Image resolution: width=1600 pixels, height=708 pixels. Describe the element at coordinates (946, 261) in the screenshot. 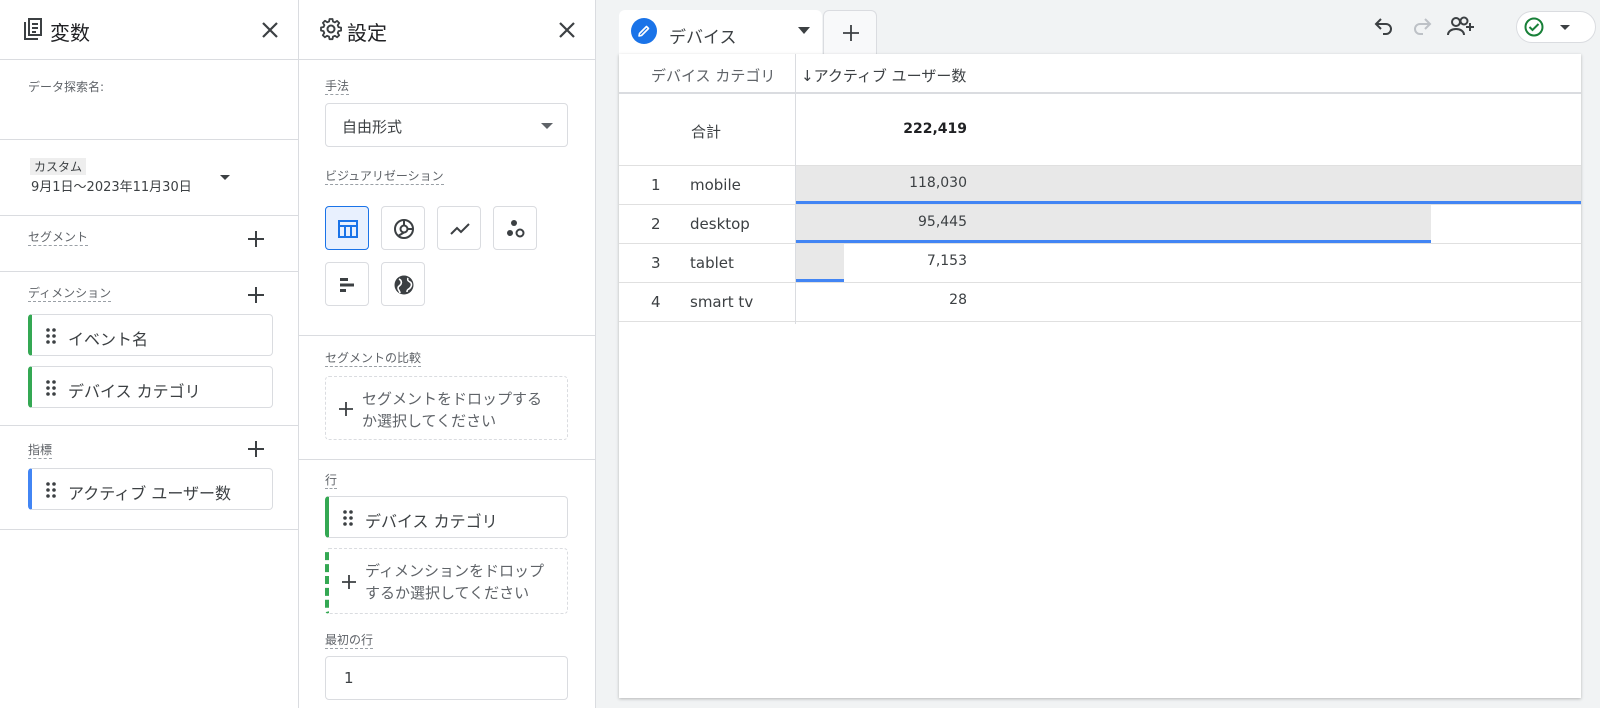

I see `row-metric-value: 7,153` at that location.